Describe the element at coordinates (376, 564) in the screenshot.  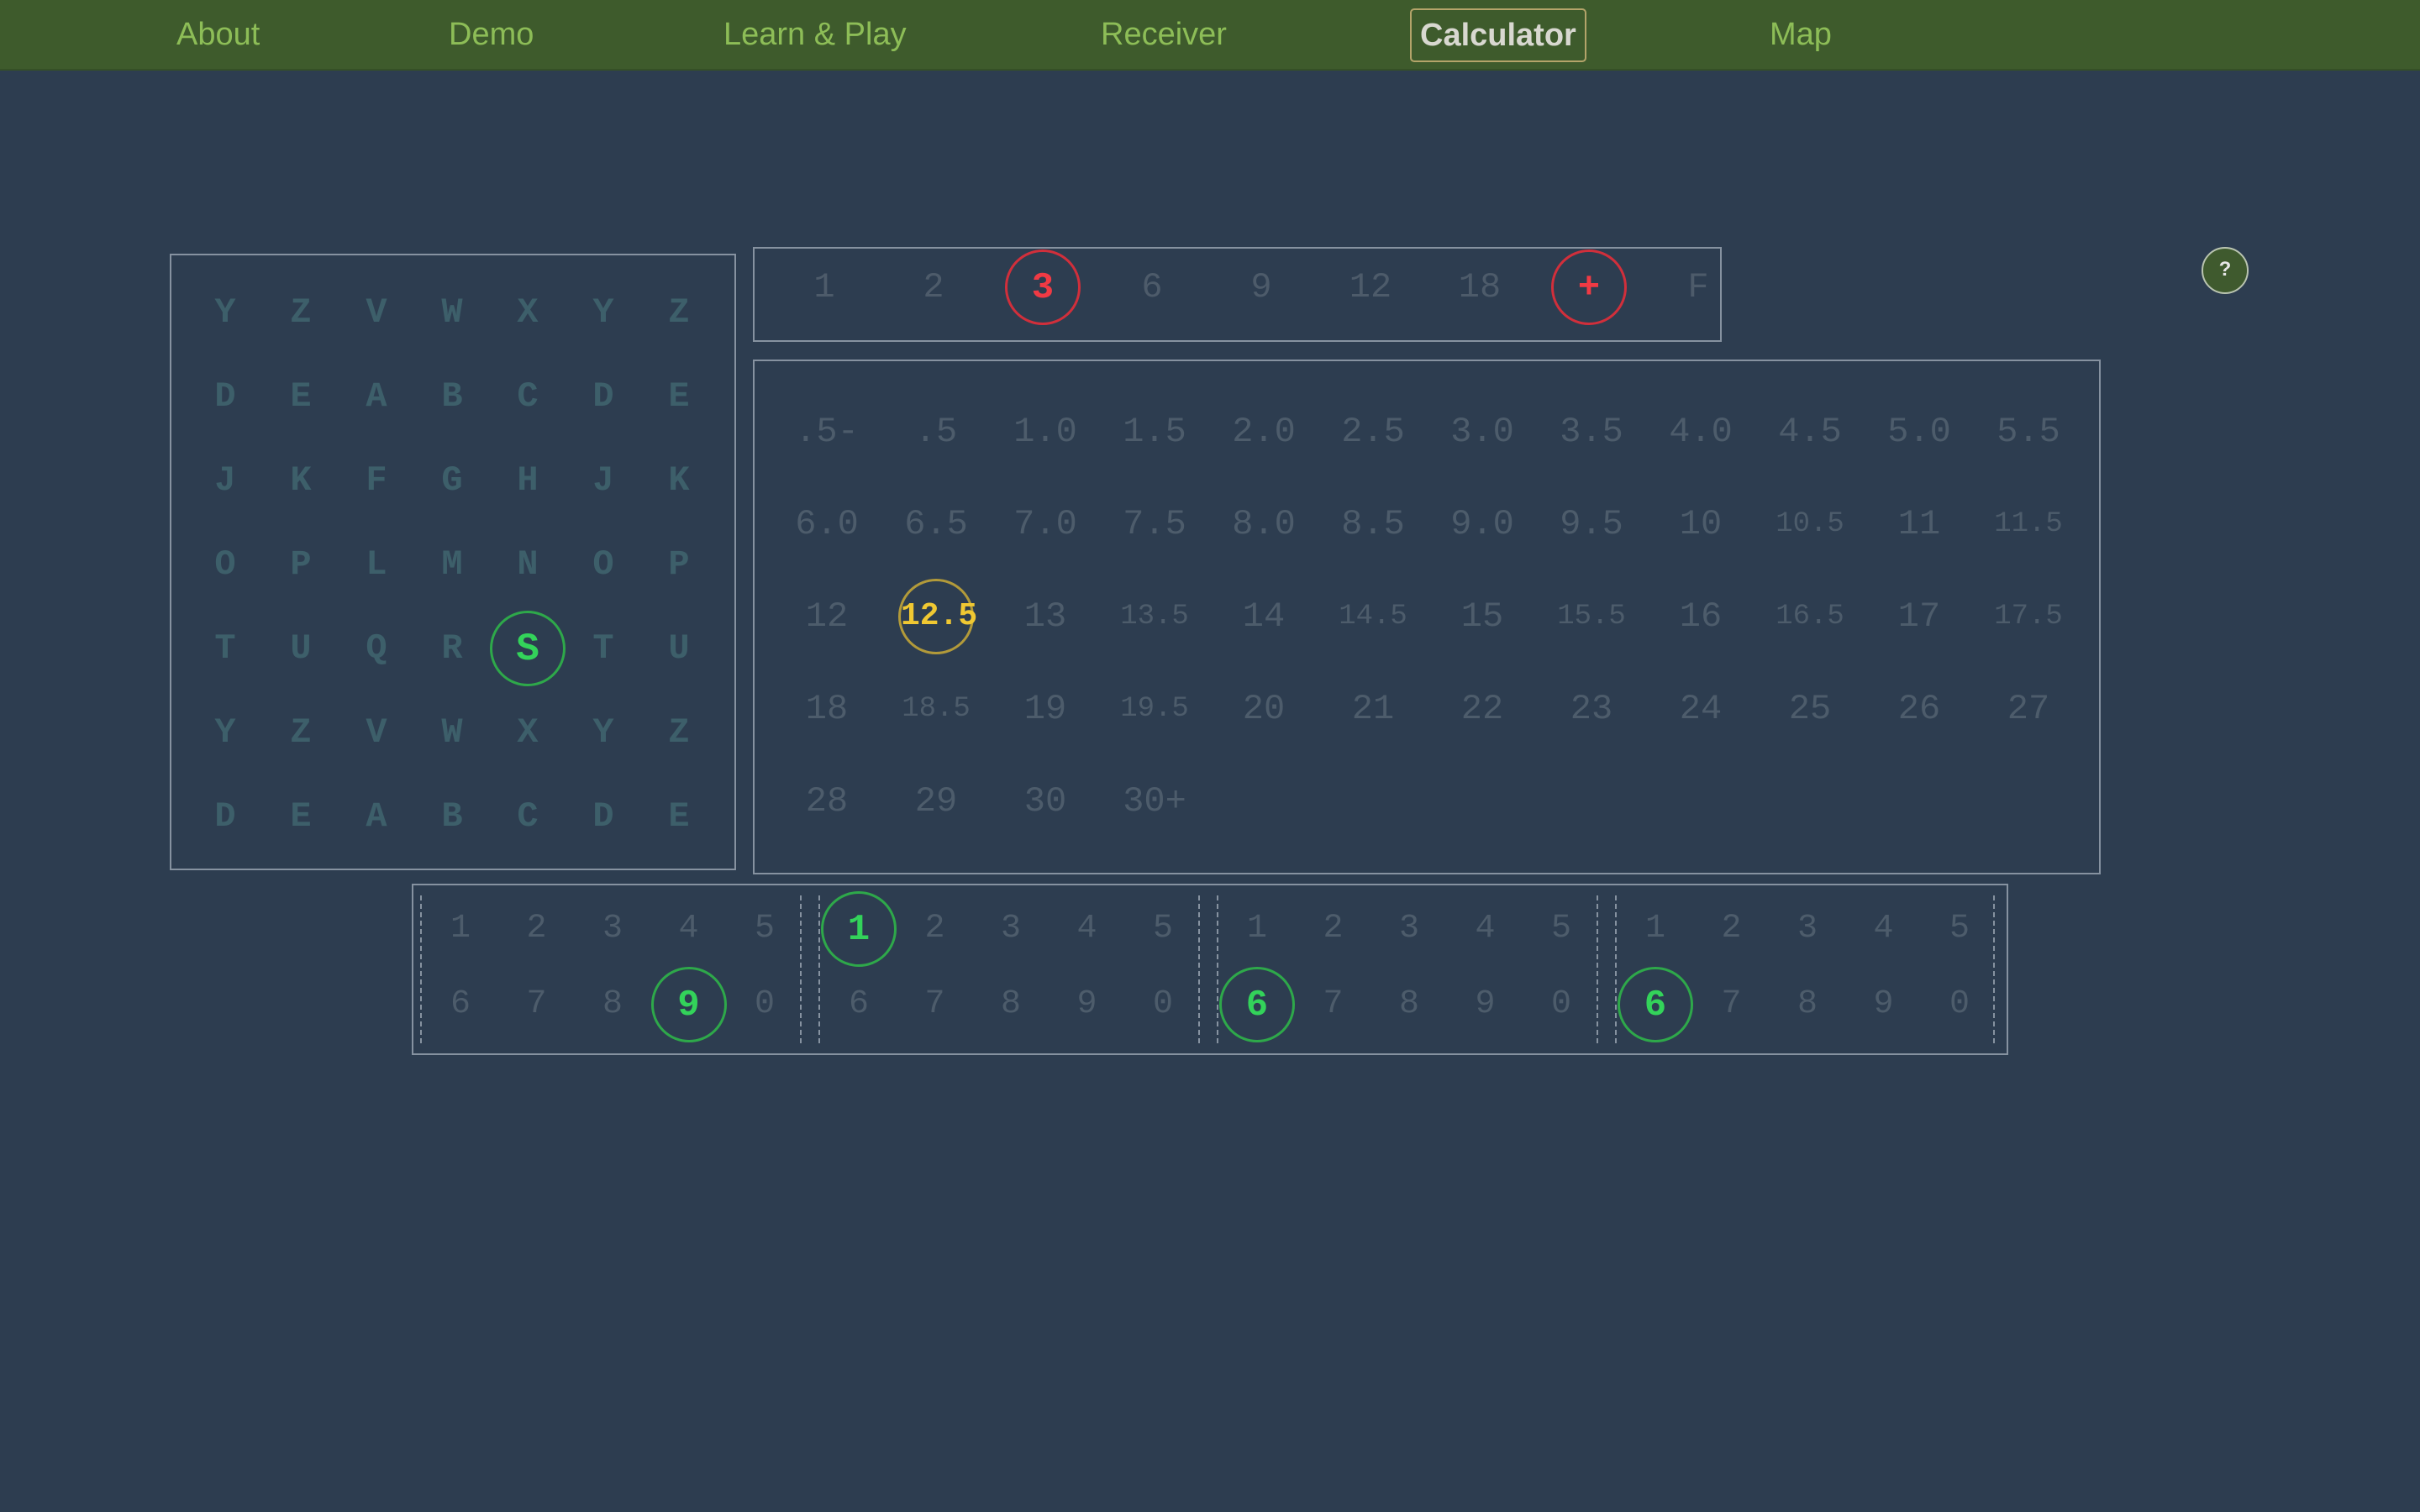
I see `letter-cell: L` at that location.